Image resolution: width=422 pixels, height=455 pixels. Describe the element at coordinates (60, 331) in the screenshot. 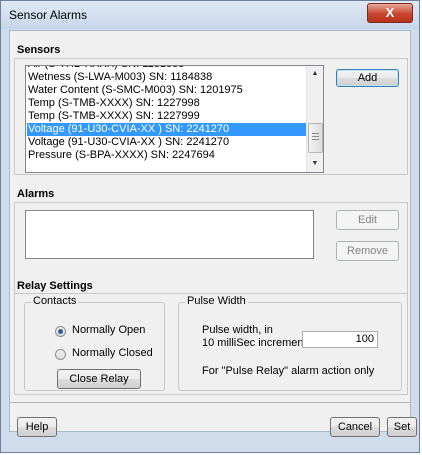

I see `normally-open-radio` at that location.